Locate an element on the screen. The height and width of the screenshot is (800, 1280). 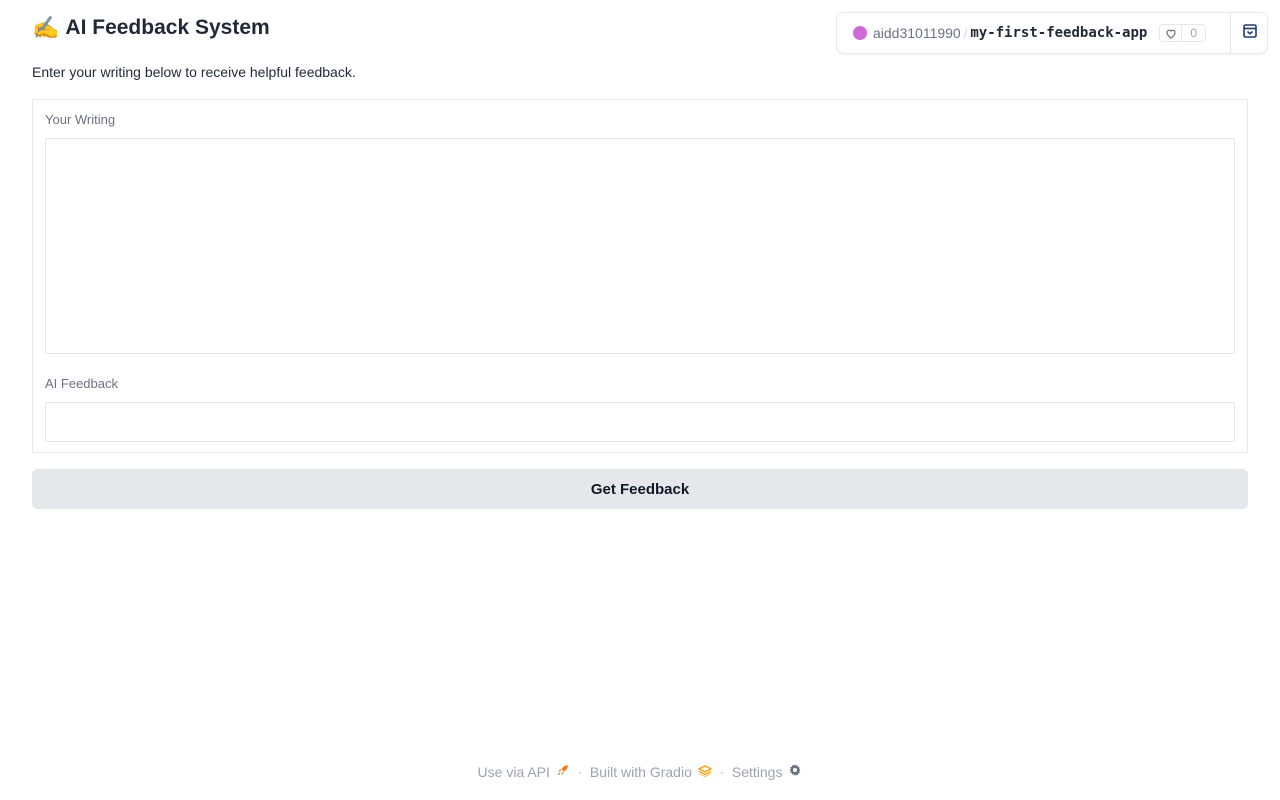
writing-hand-icon: ✍️ is located at coordinates (46, 27).